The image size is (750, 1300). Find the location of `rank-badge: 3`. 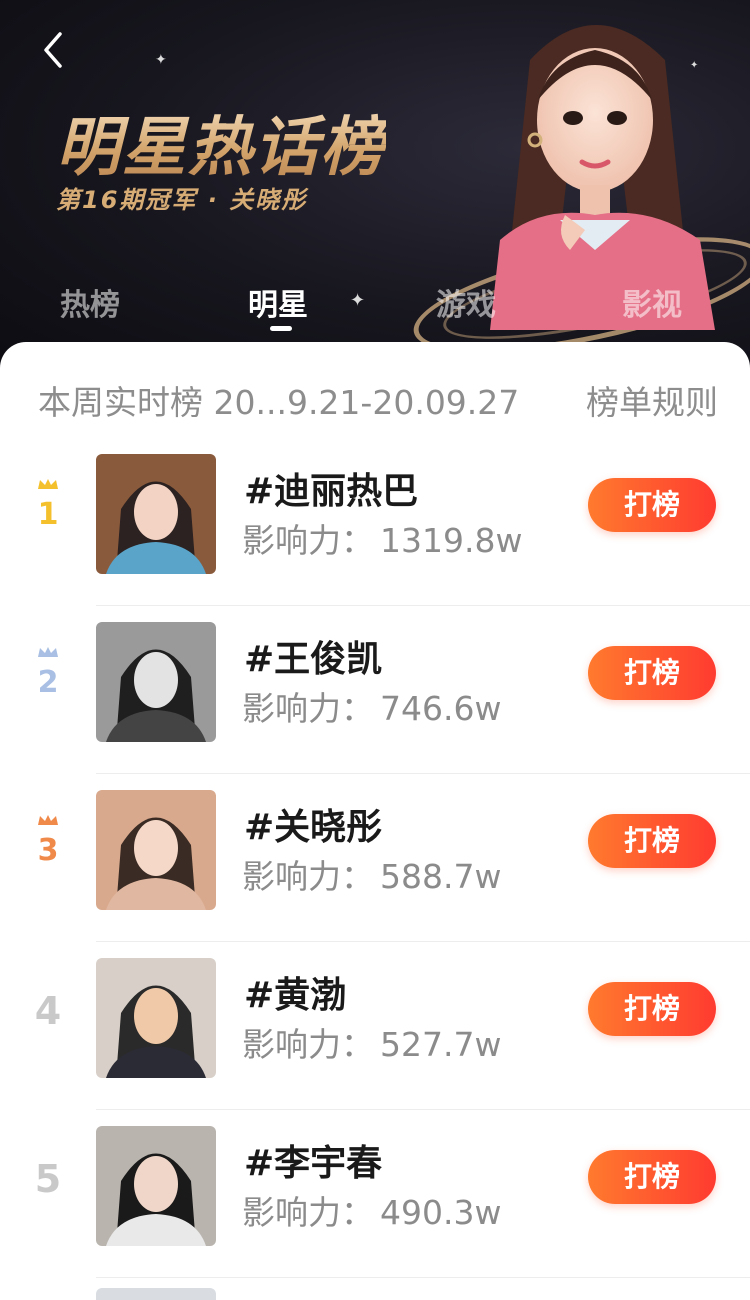

rank-badge: 3 is located at coordinates (48, 841).